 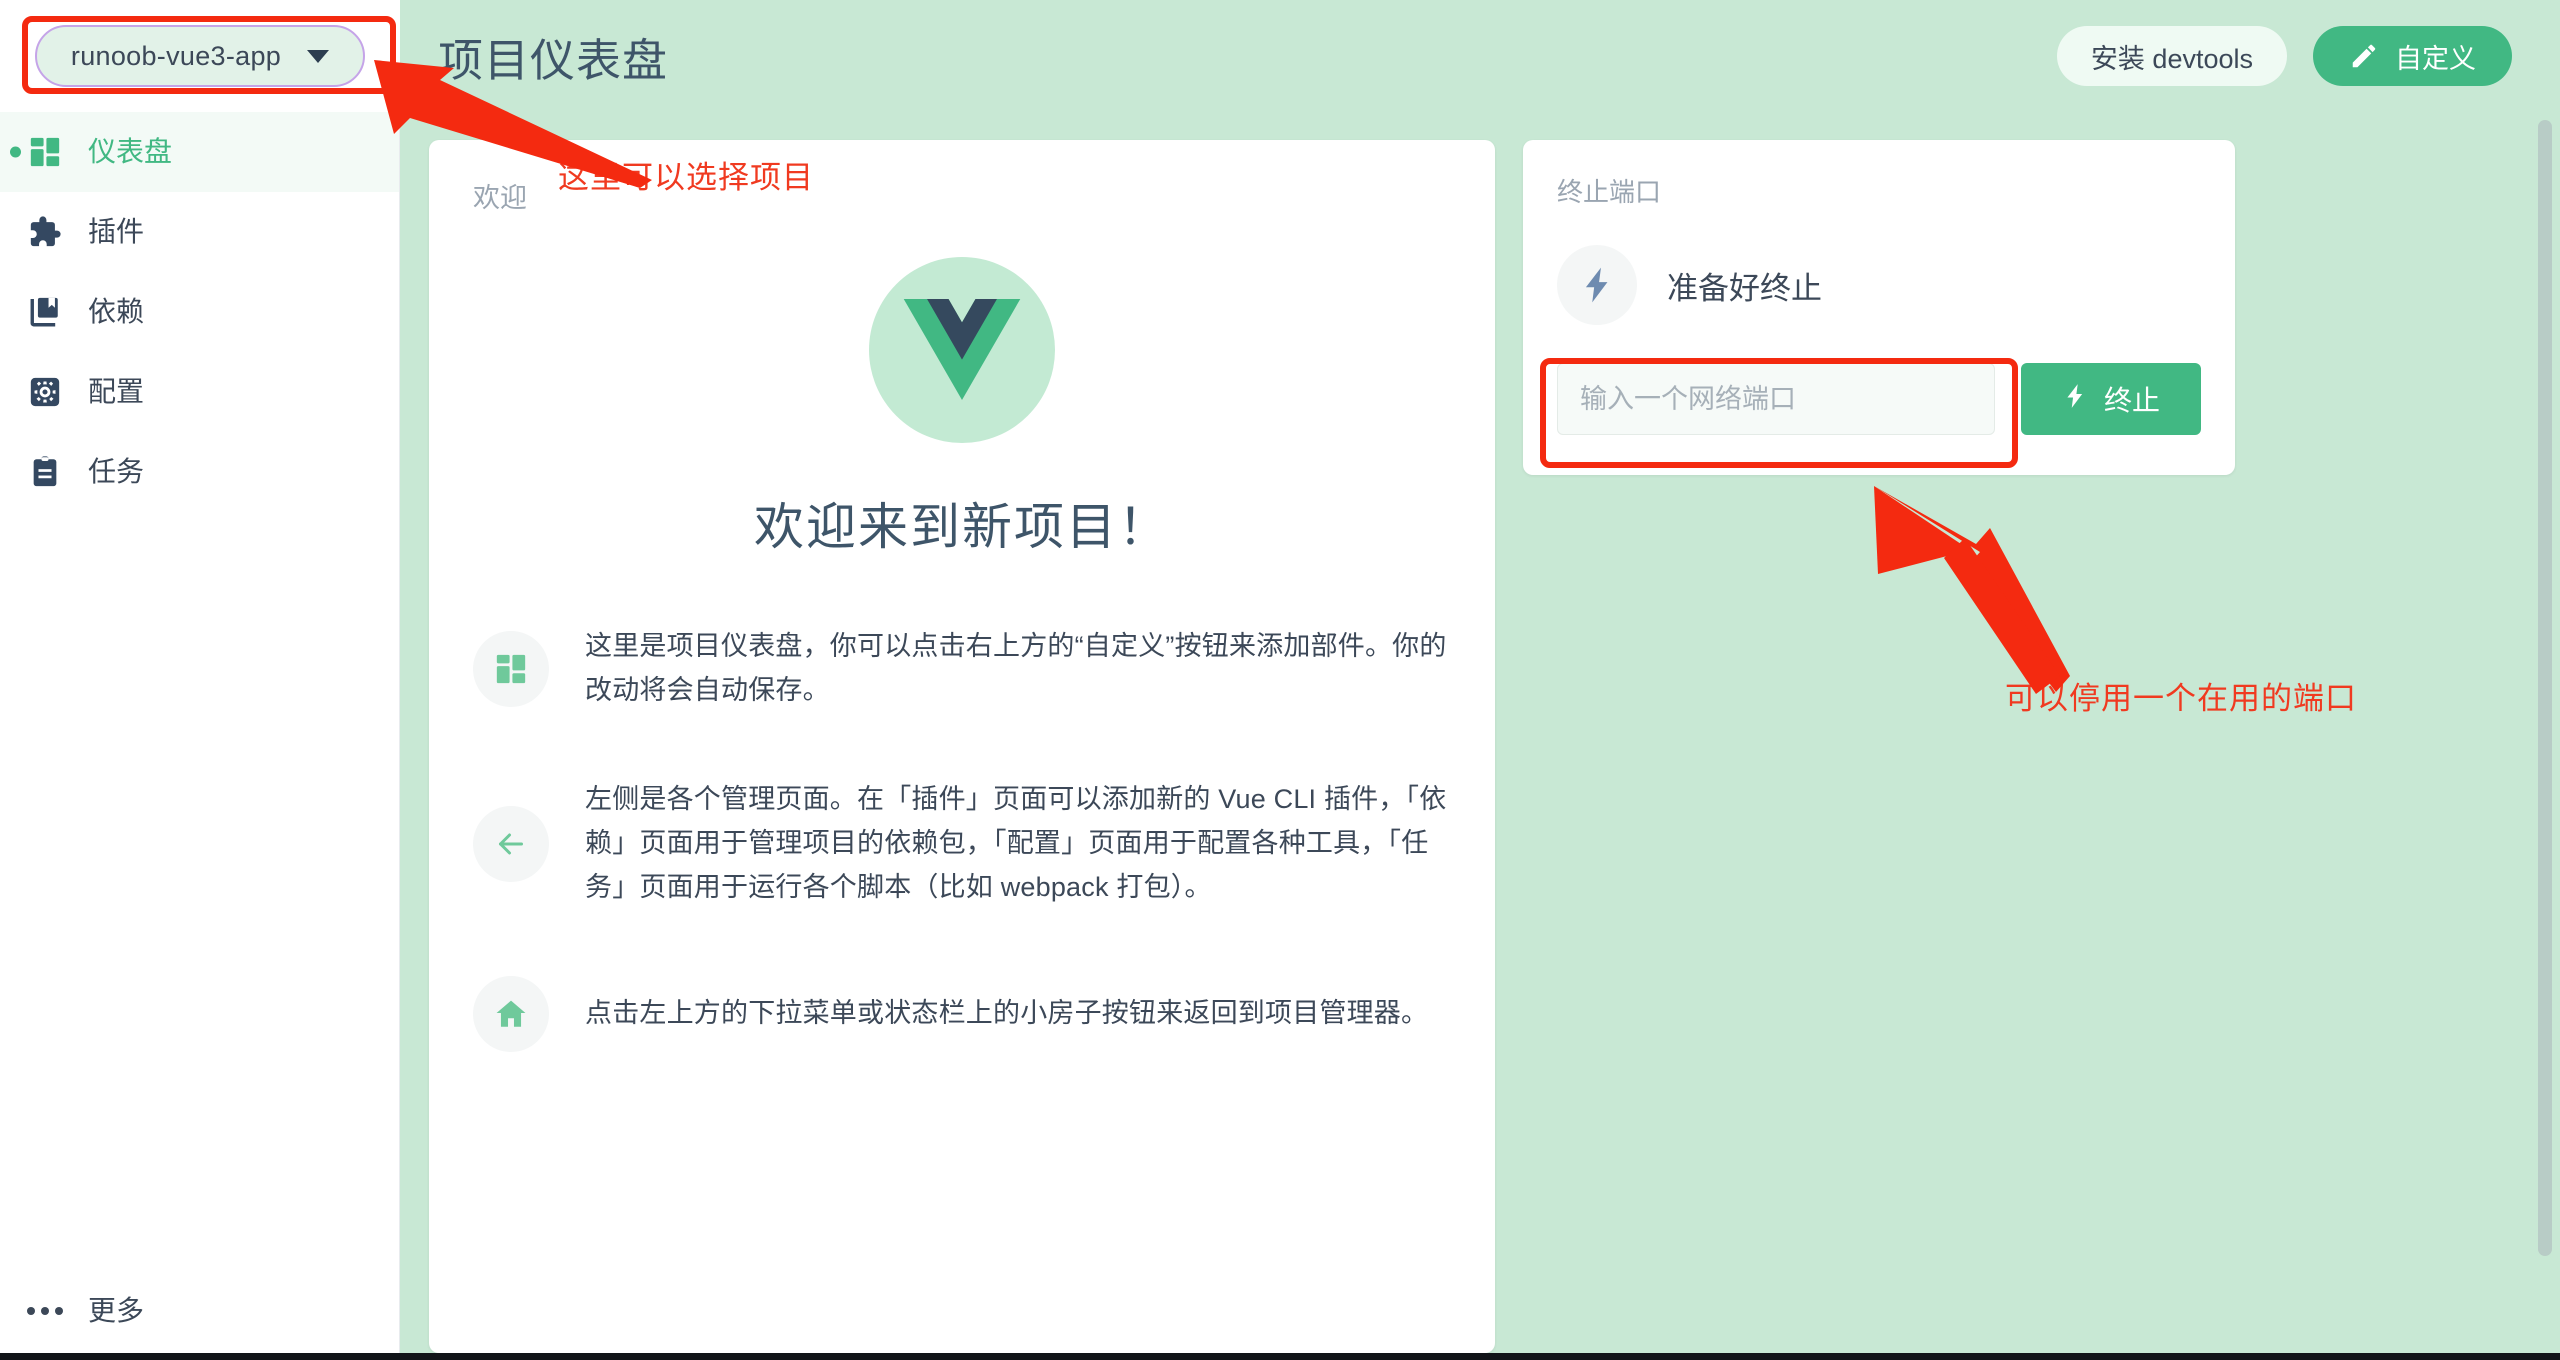 I want to click on terminate-card-title: 终止端口, so click(x=1609, y=192).